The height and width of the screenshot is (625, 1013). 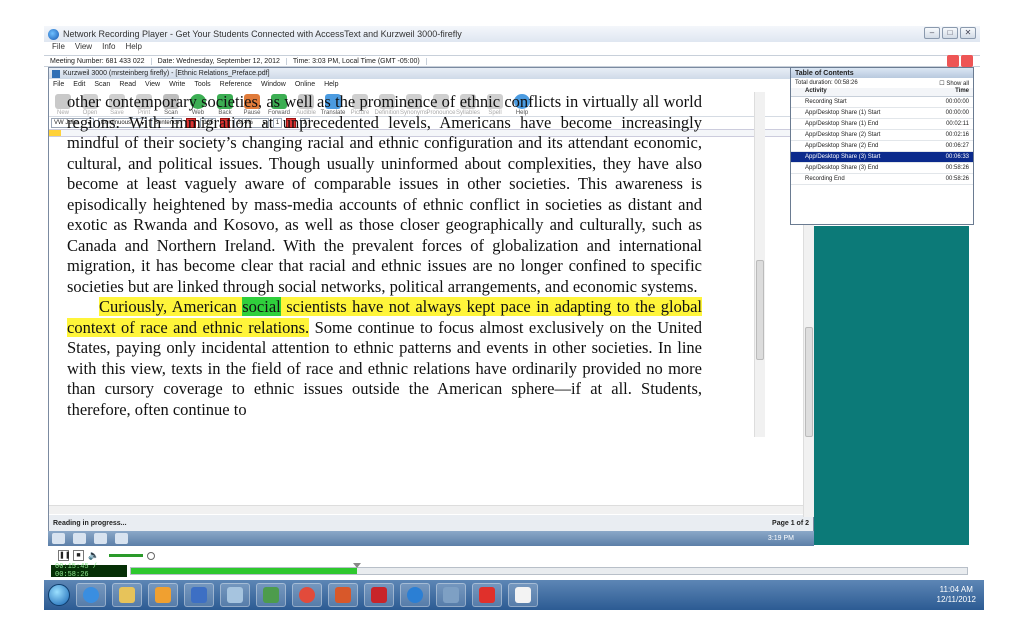 What do you see at coordinates (932, 33) in the screenshot?
I see `minimize-button: –` at bounding box center [932, 33].